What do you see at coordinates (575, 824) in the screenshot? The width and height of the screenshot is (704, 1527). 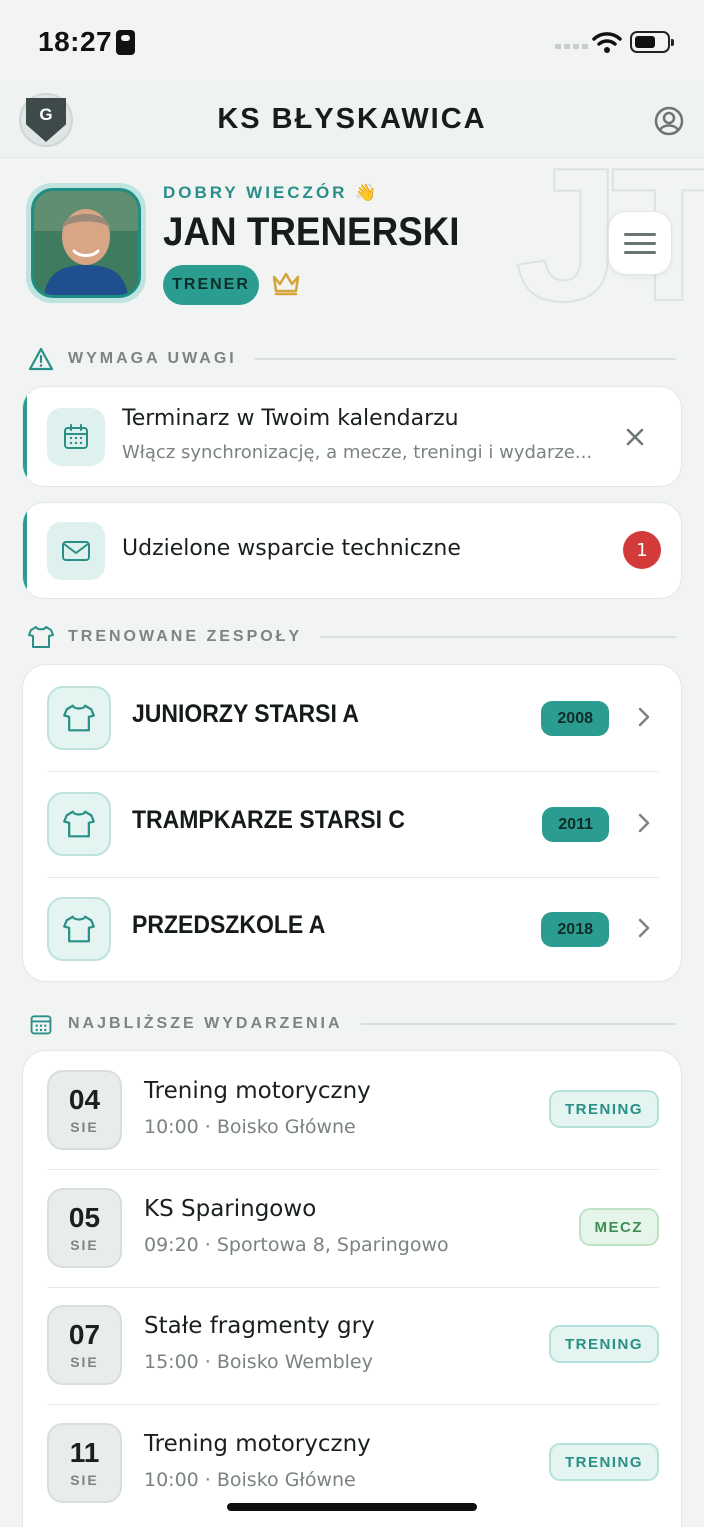 I see `team-year-badge: 2011` at bounding box center [575, 824].